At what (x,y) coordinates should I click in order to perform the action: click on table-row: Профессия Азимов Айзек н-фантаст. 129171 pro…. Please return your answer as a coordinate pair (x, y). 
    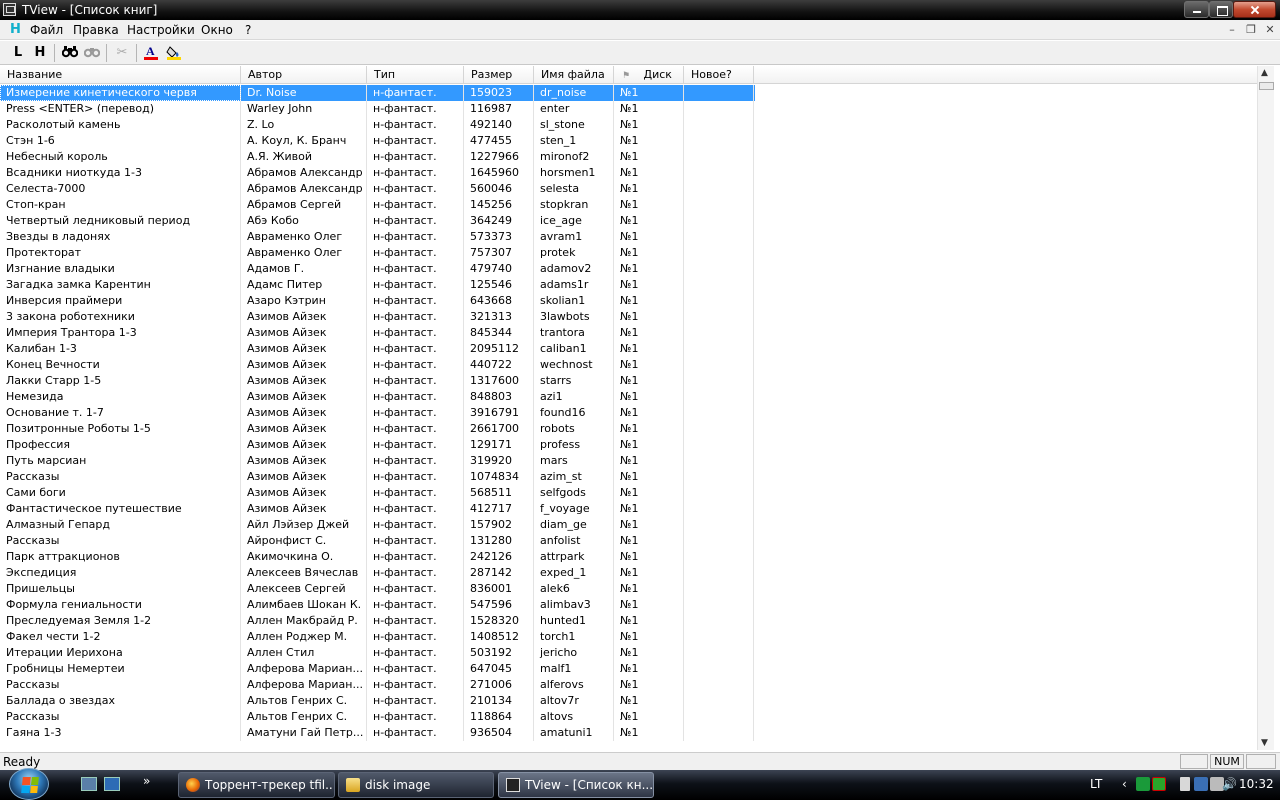
    Looking at the image, I should click on (377, 445).